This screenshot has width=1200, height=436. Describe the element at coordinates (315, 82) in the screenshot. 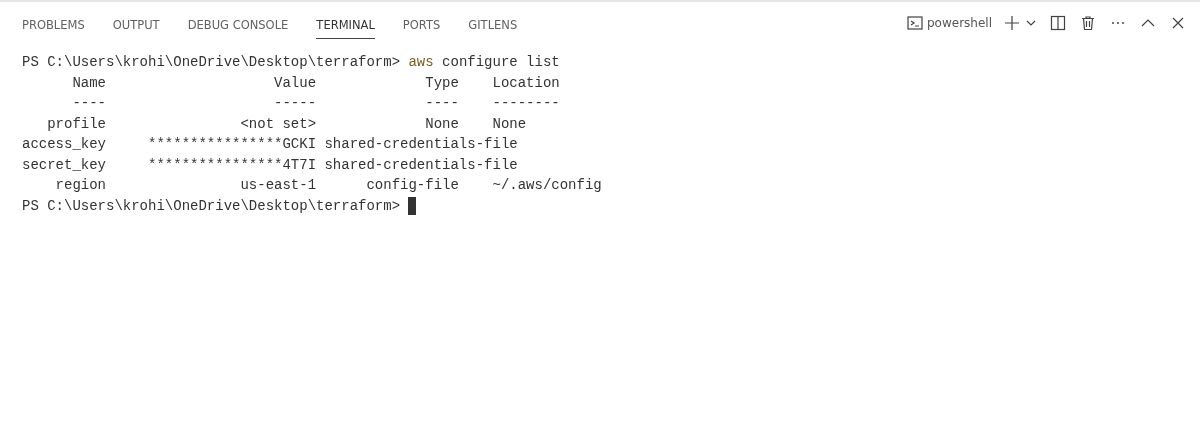

I see `output-line: Name Value Type Location` at that location.